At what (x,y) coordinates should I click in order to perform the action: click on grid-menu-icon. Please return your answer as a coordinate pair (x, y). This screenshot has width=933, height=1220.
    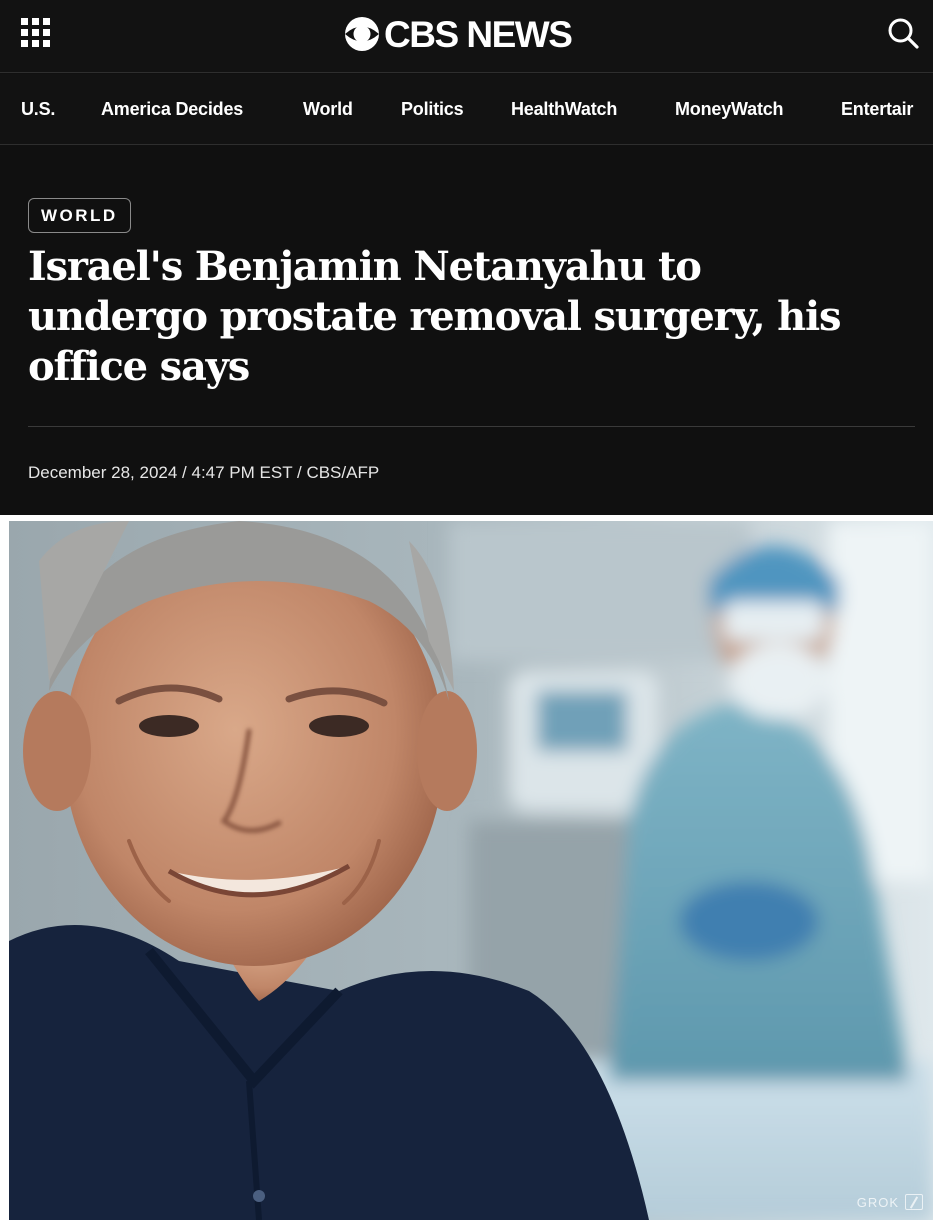
    Looking at the image, I should click on (36, 33).